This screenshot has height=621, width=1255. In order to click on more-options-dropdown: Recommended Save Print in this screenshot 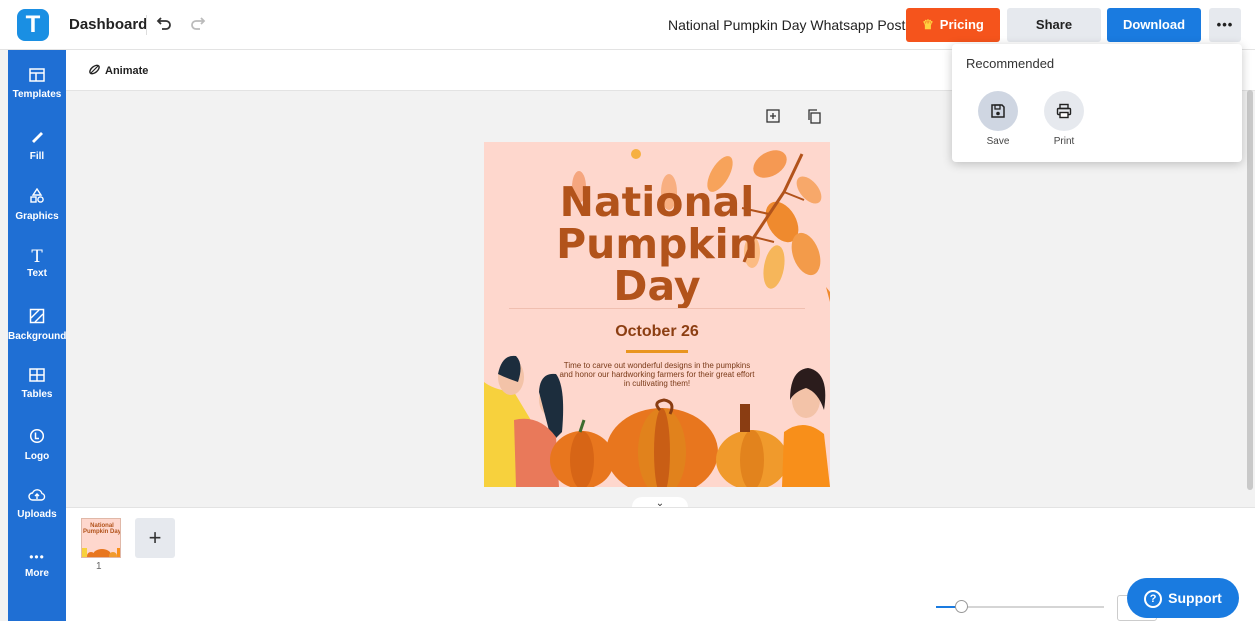, I will do `click(1097, 103)`.